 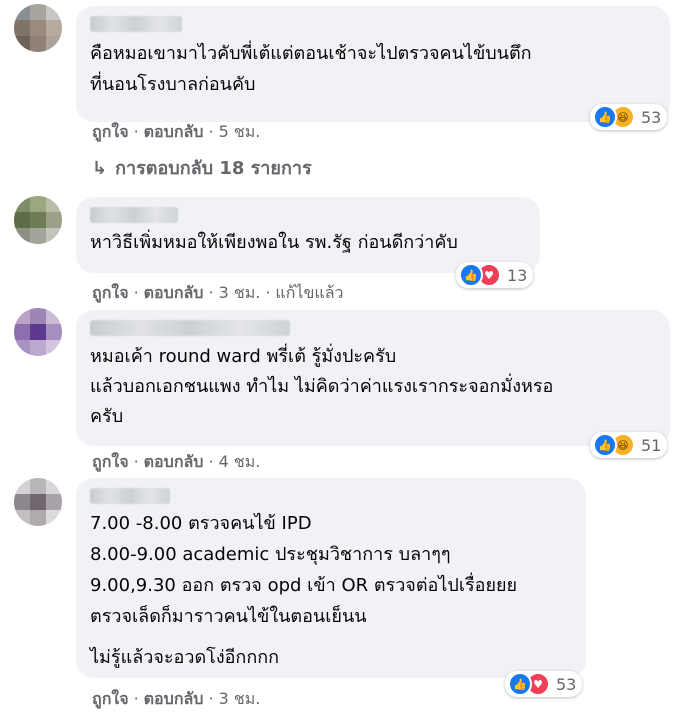 I want to click on reaction-summary: 👍 😆 53, so click(x=629, y=117).